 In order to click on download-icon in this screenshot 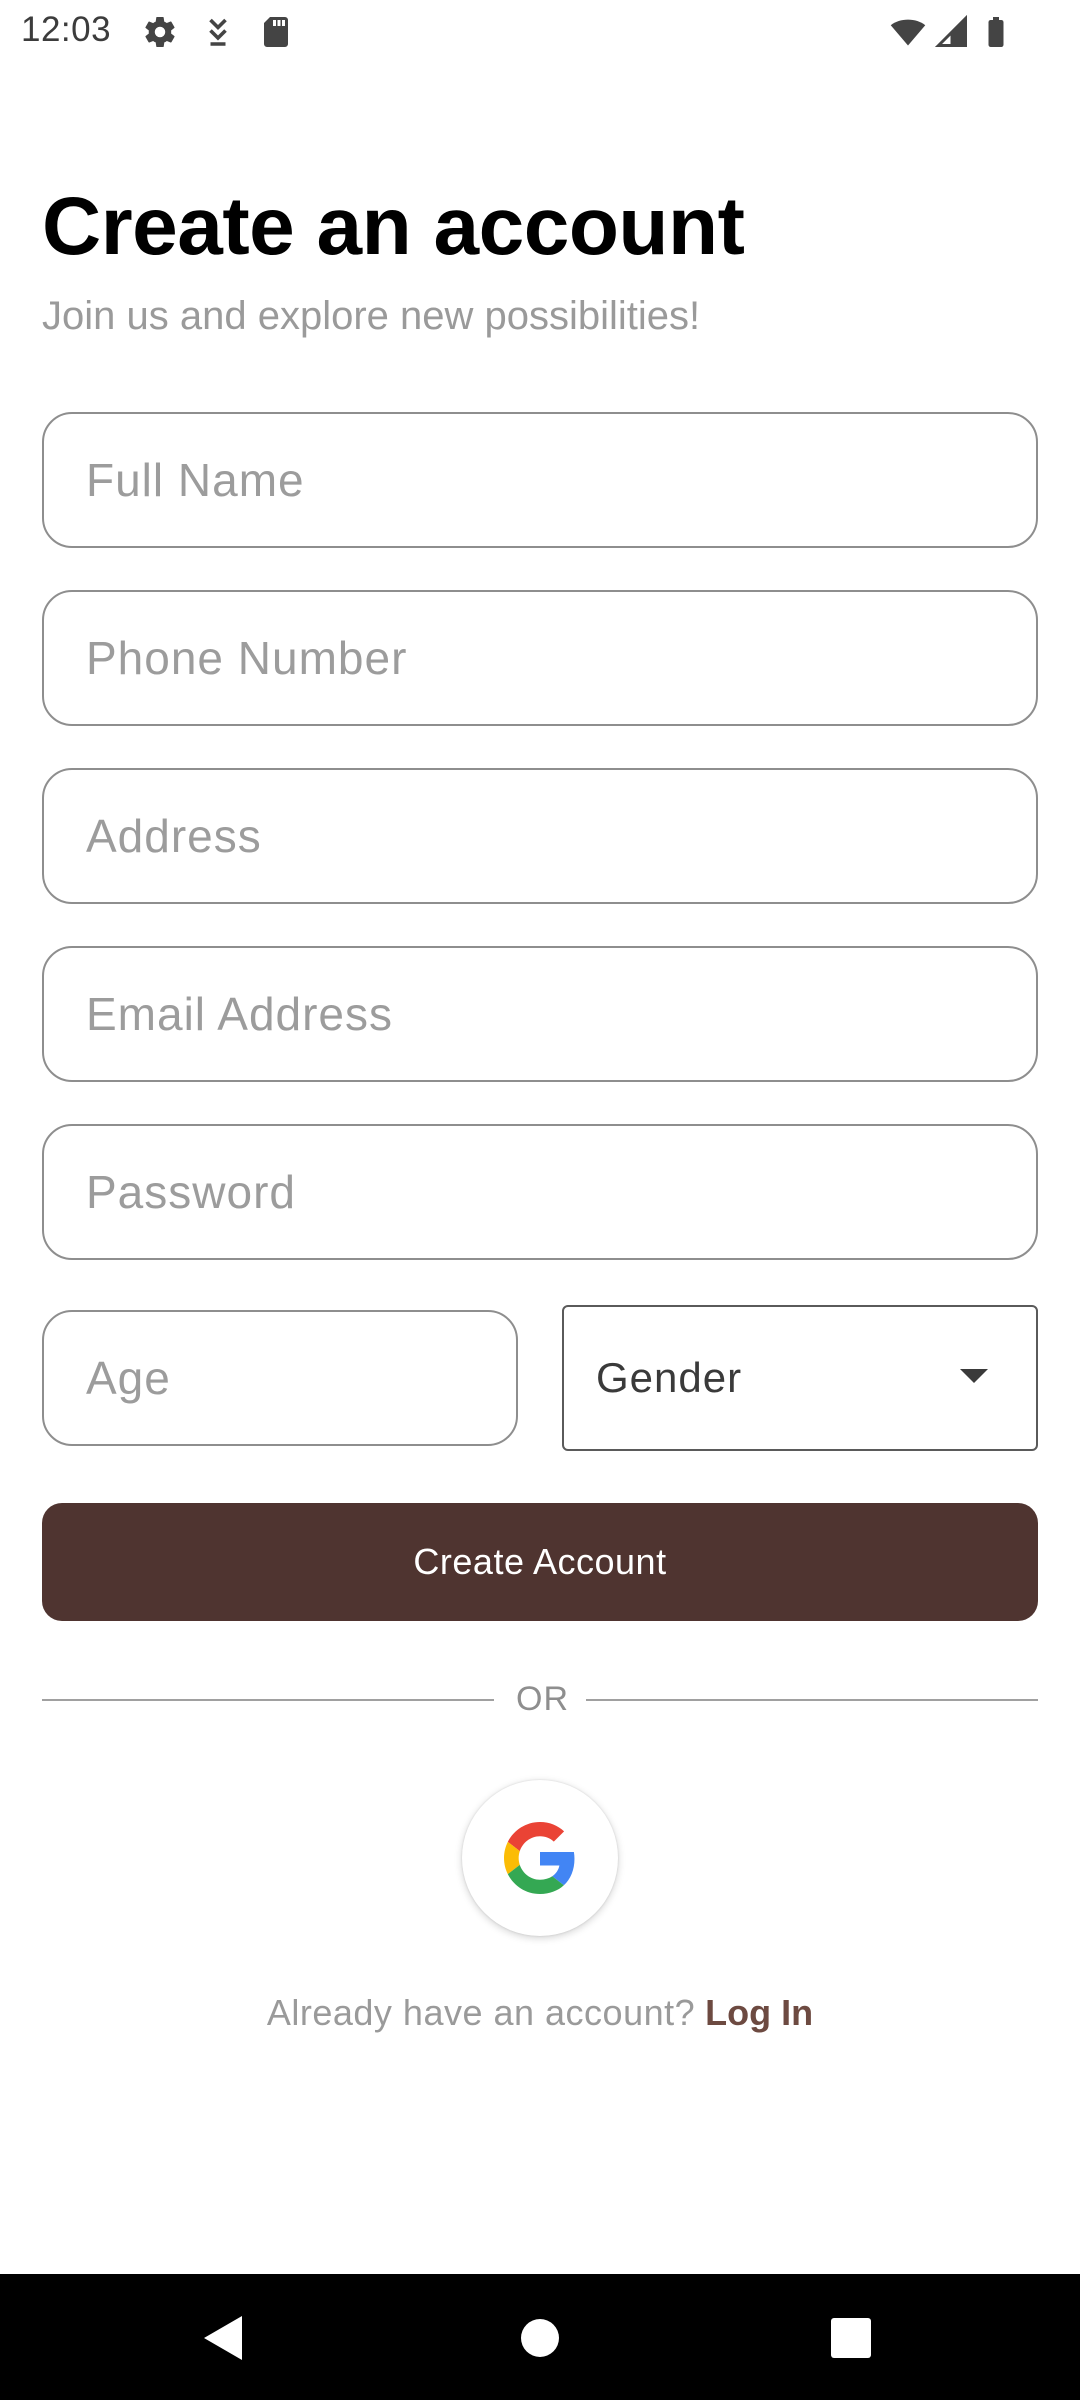, I will do `click(218, 32)`.